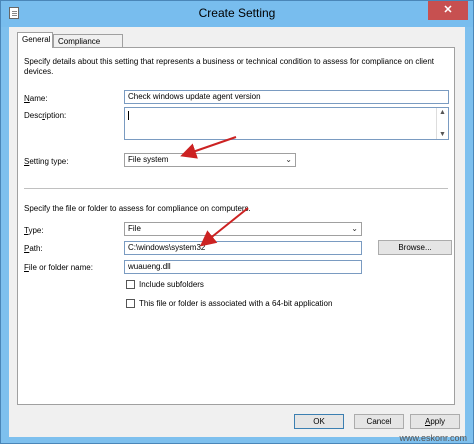 The image size is (474, 444). What do you see at coordinates (128, 115) in the screenshot?
I see `text-caret` at bounding box center [128, 115].